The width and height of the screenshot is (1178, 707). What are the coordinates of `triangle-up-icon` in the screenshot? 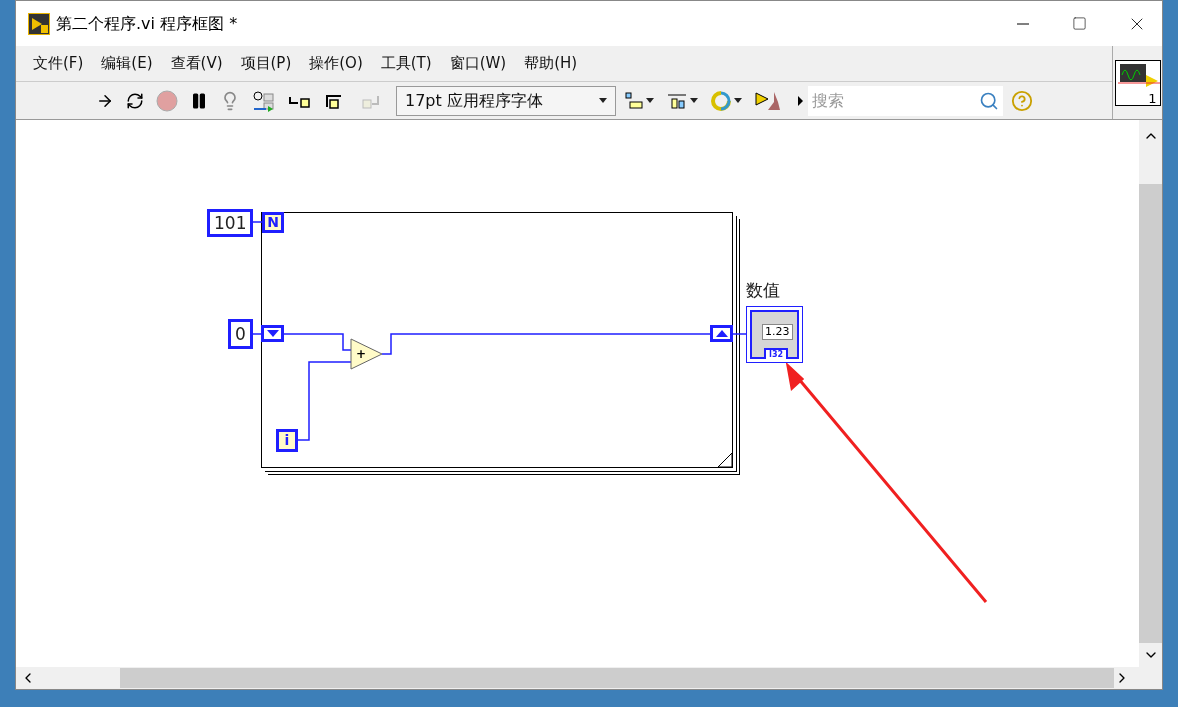 It's located at (721, 333).